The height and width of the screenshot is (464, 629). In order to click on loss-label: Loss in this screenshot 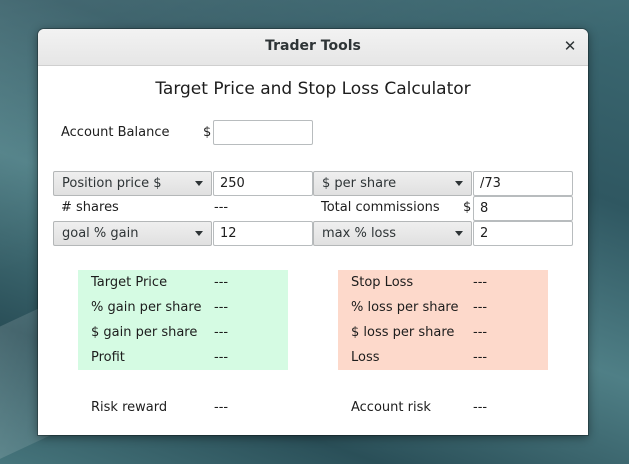, I will do `click(365, 357)`.